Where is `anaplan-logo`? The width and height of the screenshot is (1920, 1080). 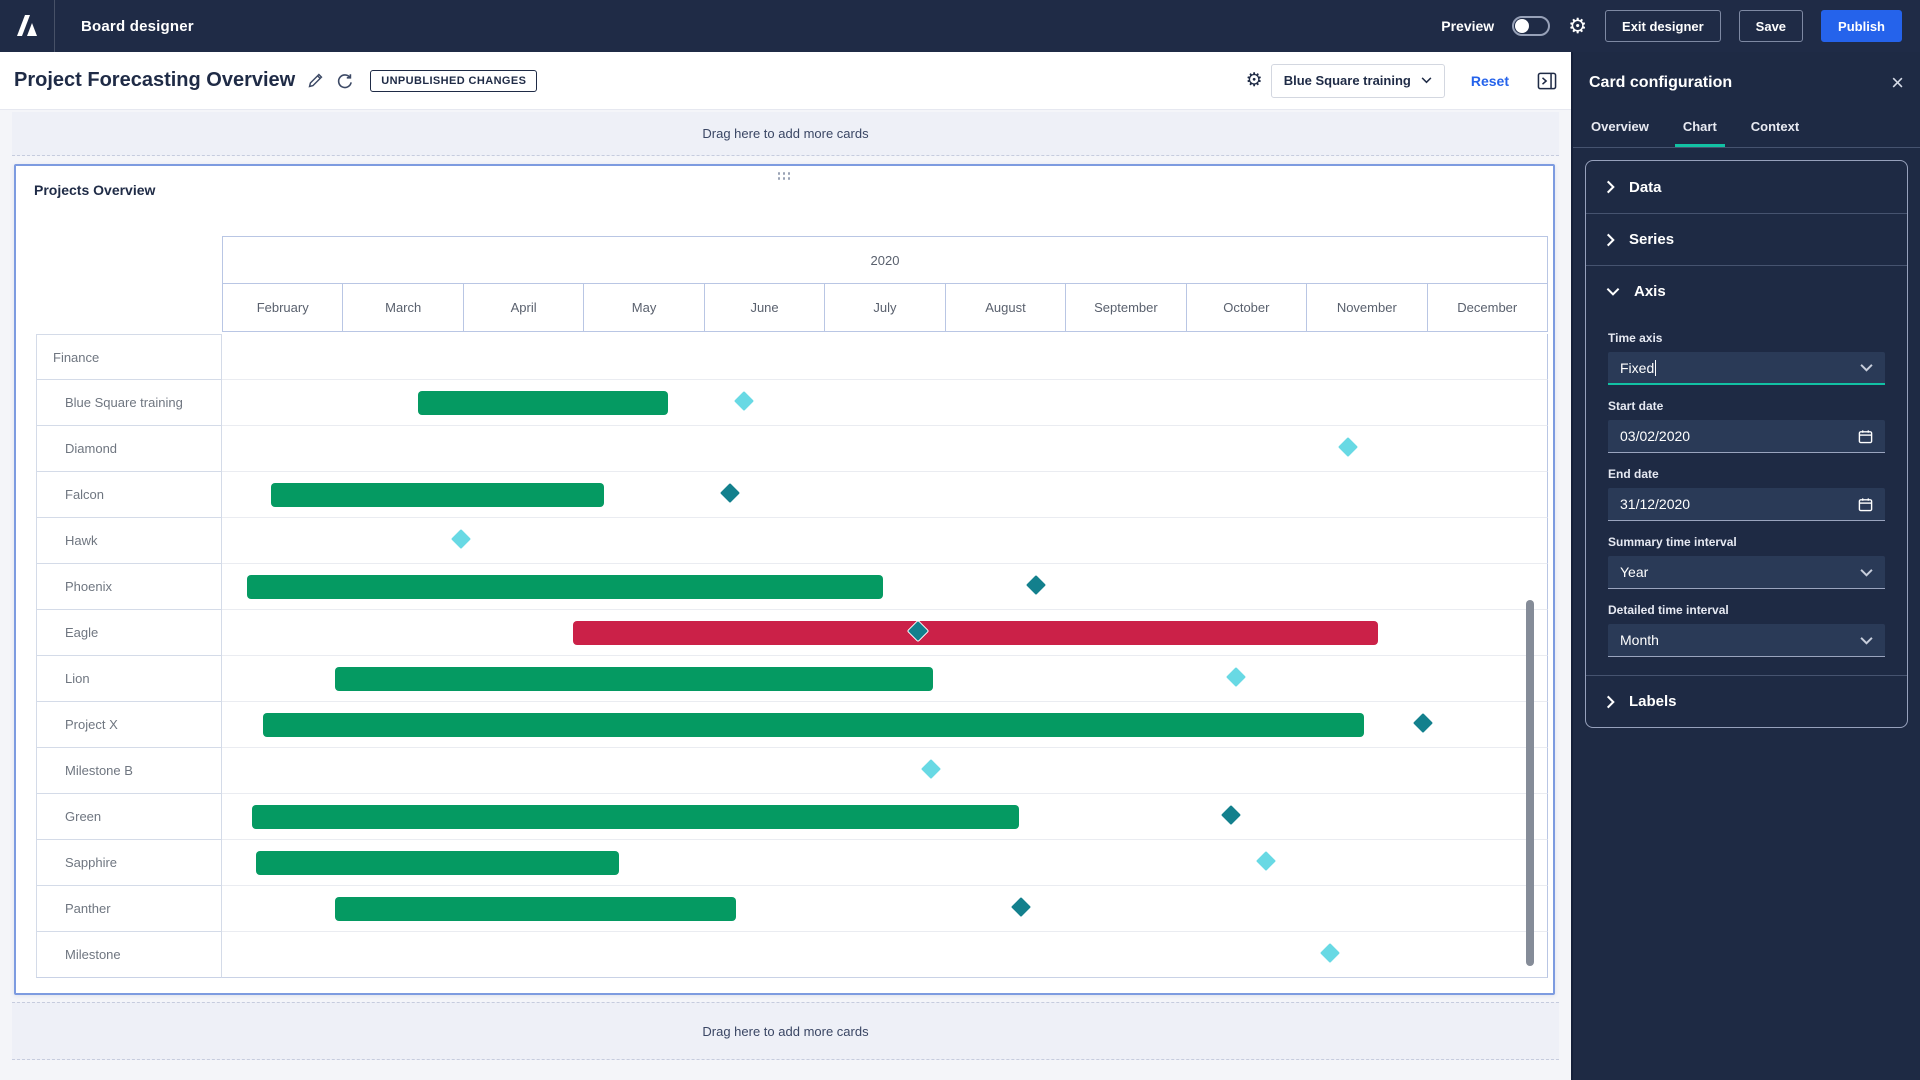
anaplan-logo is located at coordinates (27, 26).